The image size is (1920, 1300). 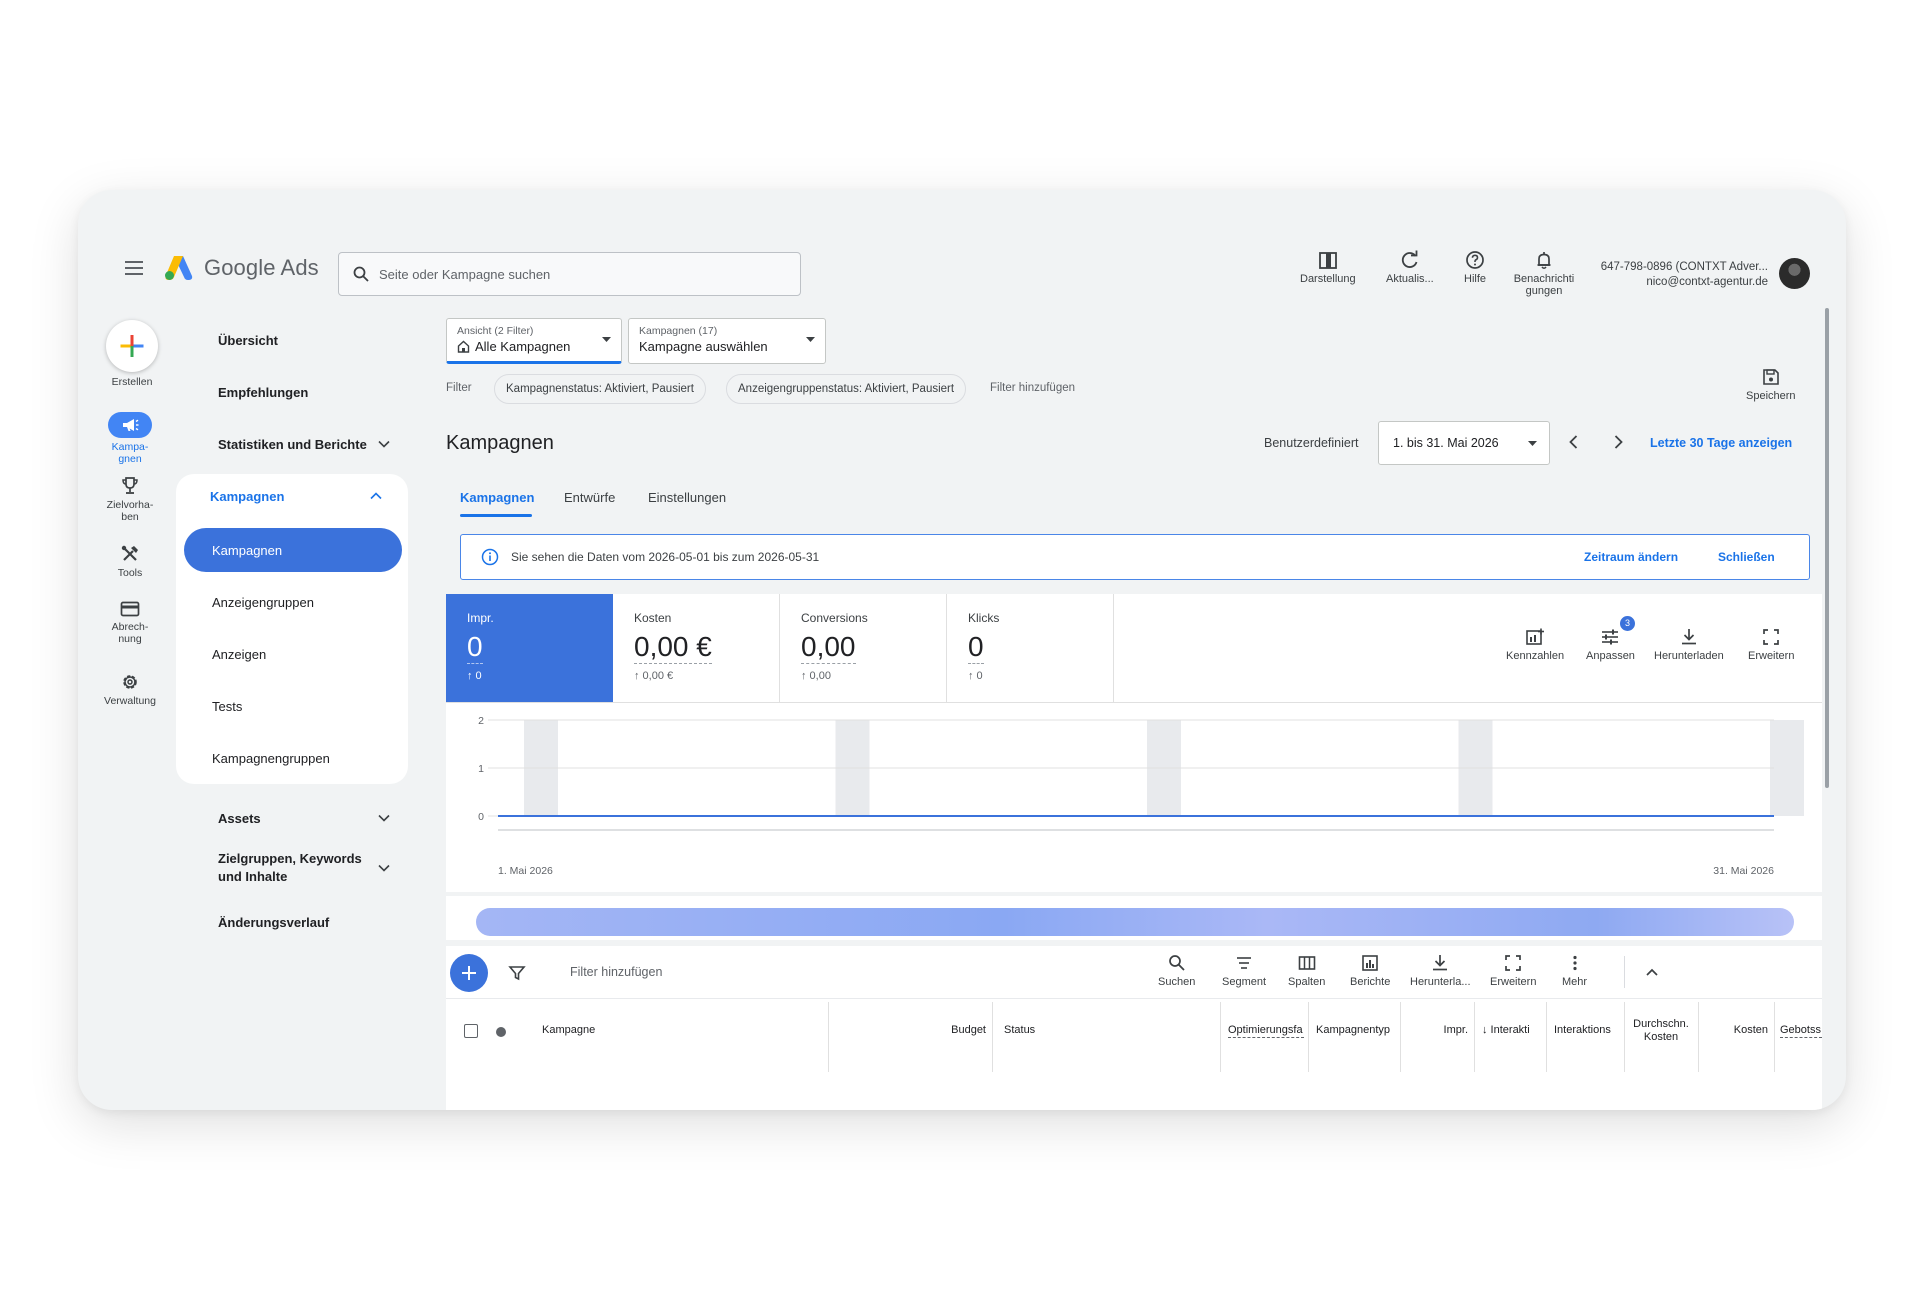 I want to click on fullscreen-icon, so click(x=1513, y=963).